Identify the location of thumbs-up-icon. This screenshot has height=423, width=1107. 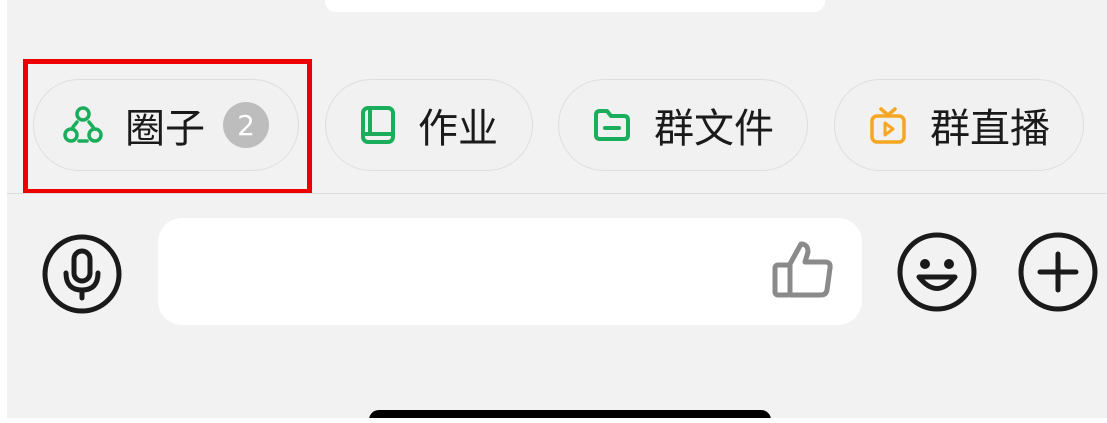
(803, 272).